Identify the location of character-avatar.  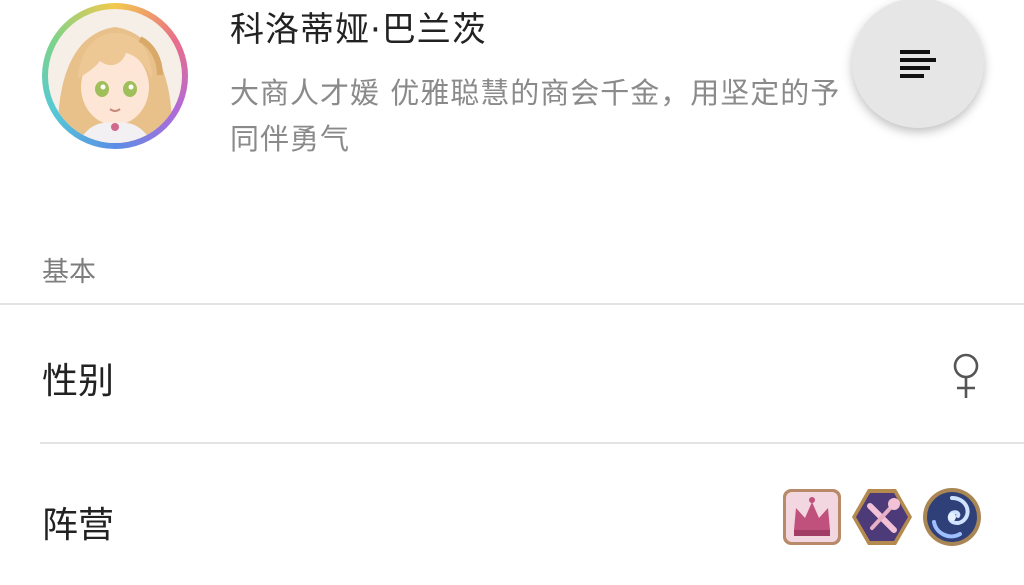
(115, 76).